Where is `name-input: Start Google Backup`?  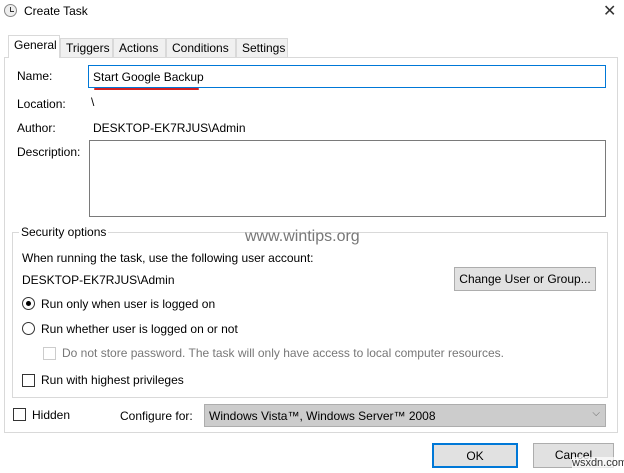
name-input: Start Google Backup is located at coordinates (347, 76).